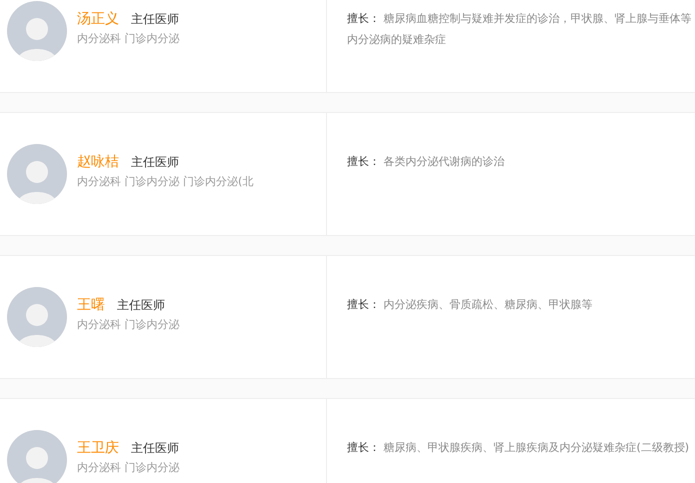 The image size is (695, 483). I want to click on doctor-name: 王卫庆, so click(98, 448).